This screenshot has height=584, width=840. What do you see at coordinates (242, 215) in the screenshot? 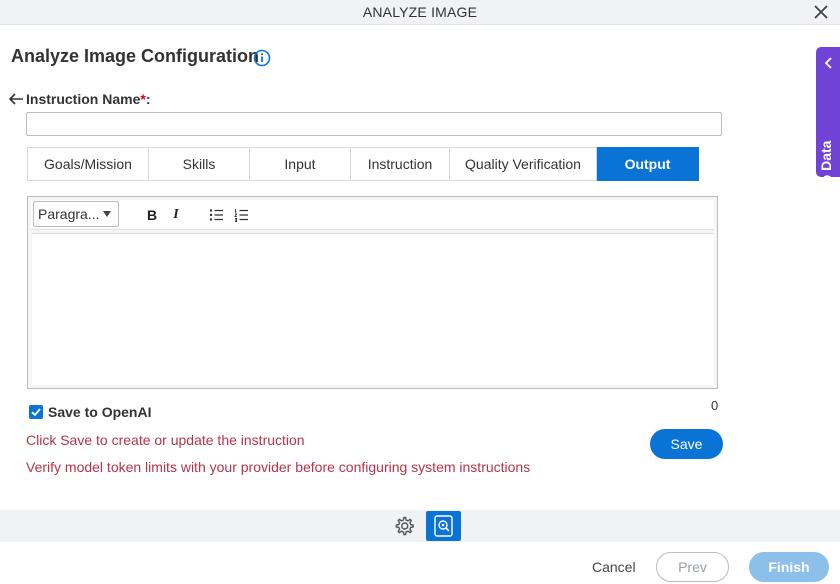
I see `numbered-list-icon` at bounding box center [242, 215].